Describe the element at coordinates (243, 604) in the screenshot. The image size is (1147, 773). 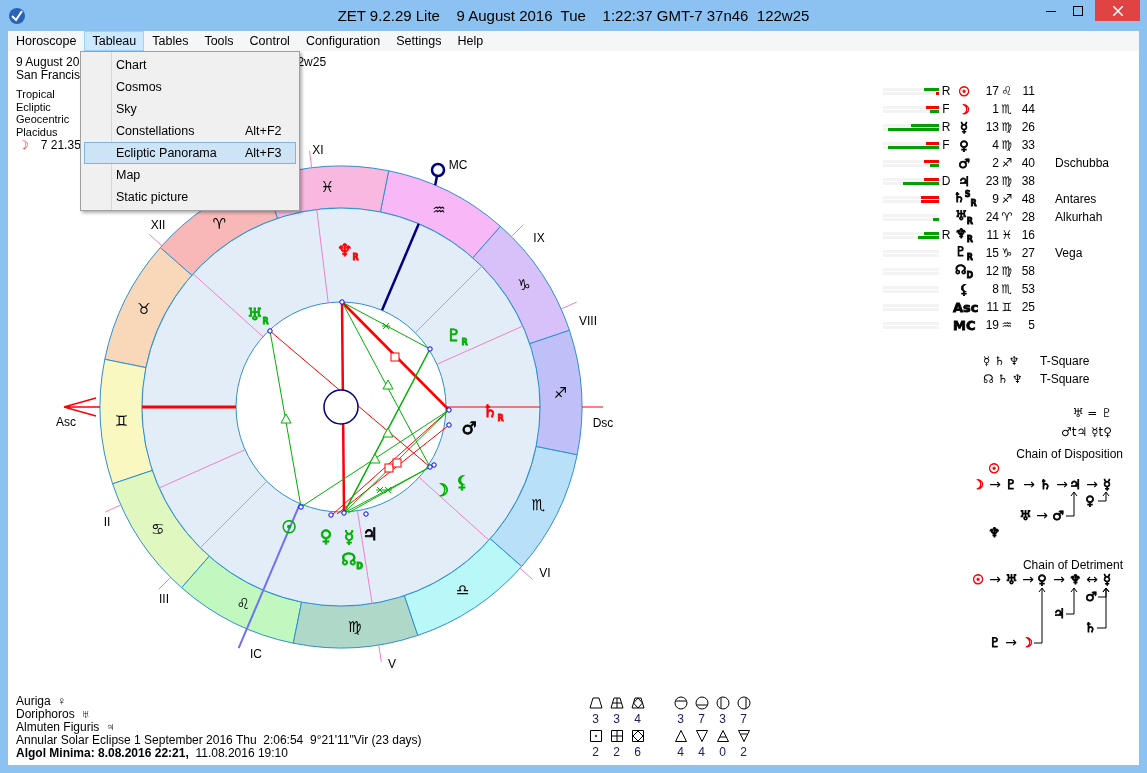
I see `zodiac-sign: ♌` at that location.